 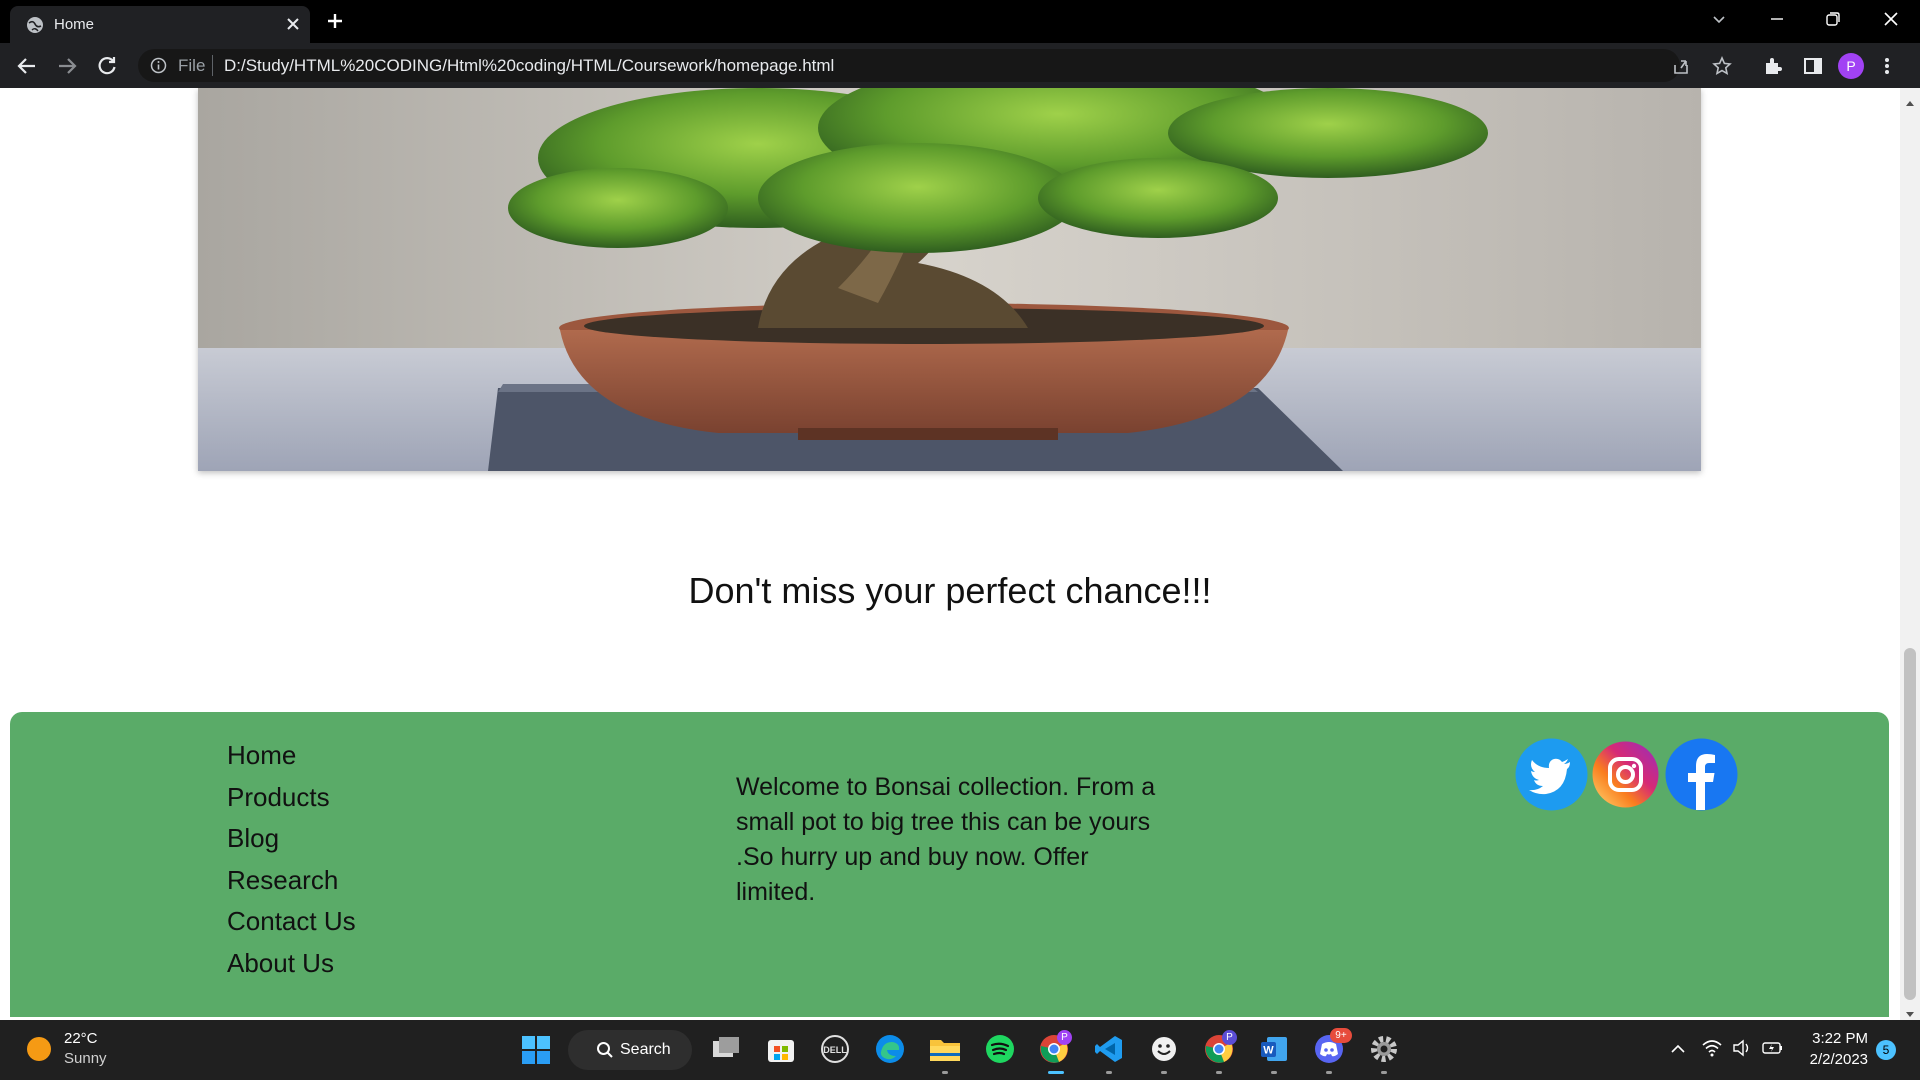 I want to click on scheme-label: File, so click(x=192, y=65).